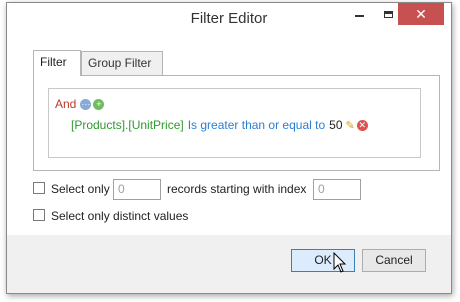 The height and width of the screenshot is (302, 460). What do you see at coordinates (127, 125) in the screenshot?
I see `condition-field: [Products].[UnitPrice]` at bounding box center [127, 125].